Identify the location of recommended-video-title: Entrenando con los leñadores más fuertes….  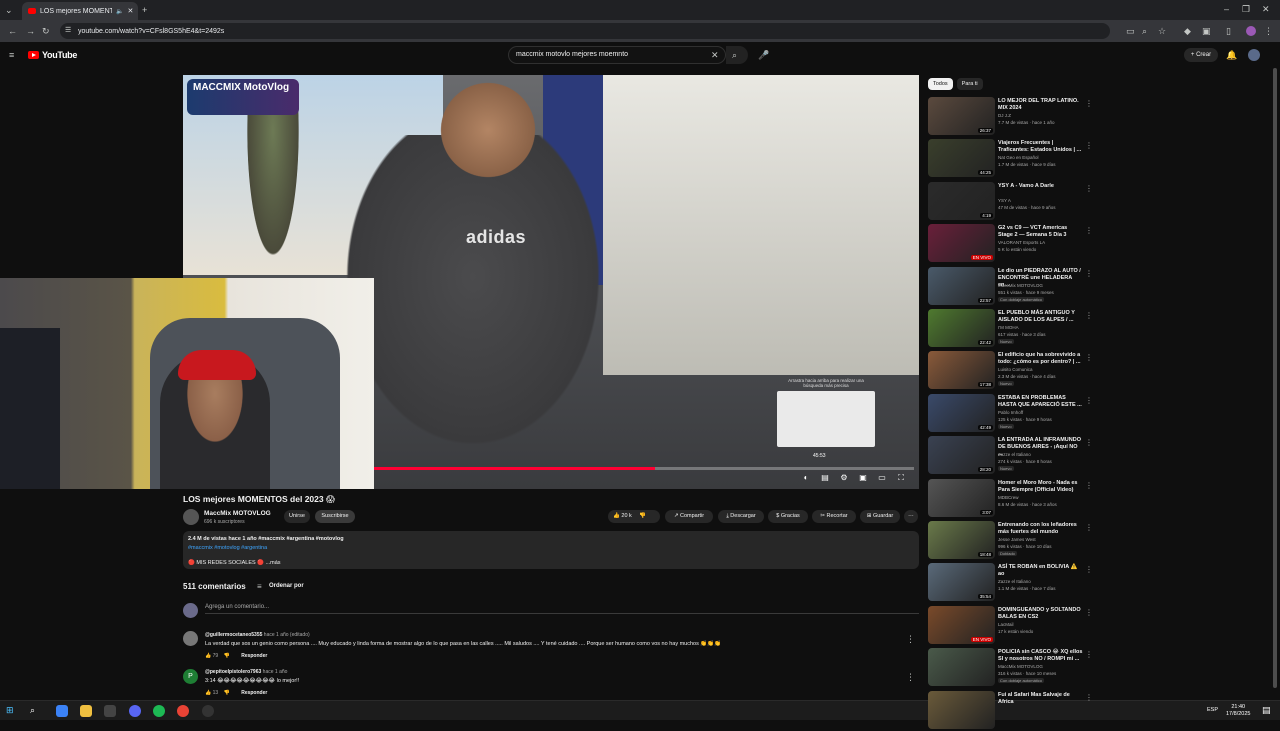
(1040, 529).